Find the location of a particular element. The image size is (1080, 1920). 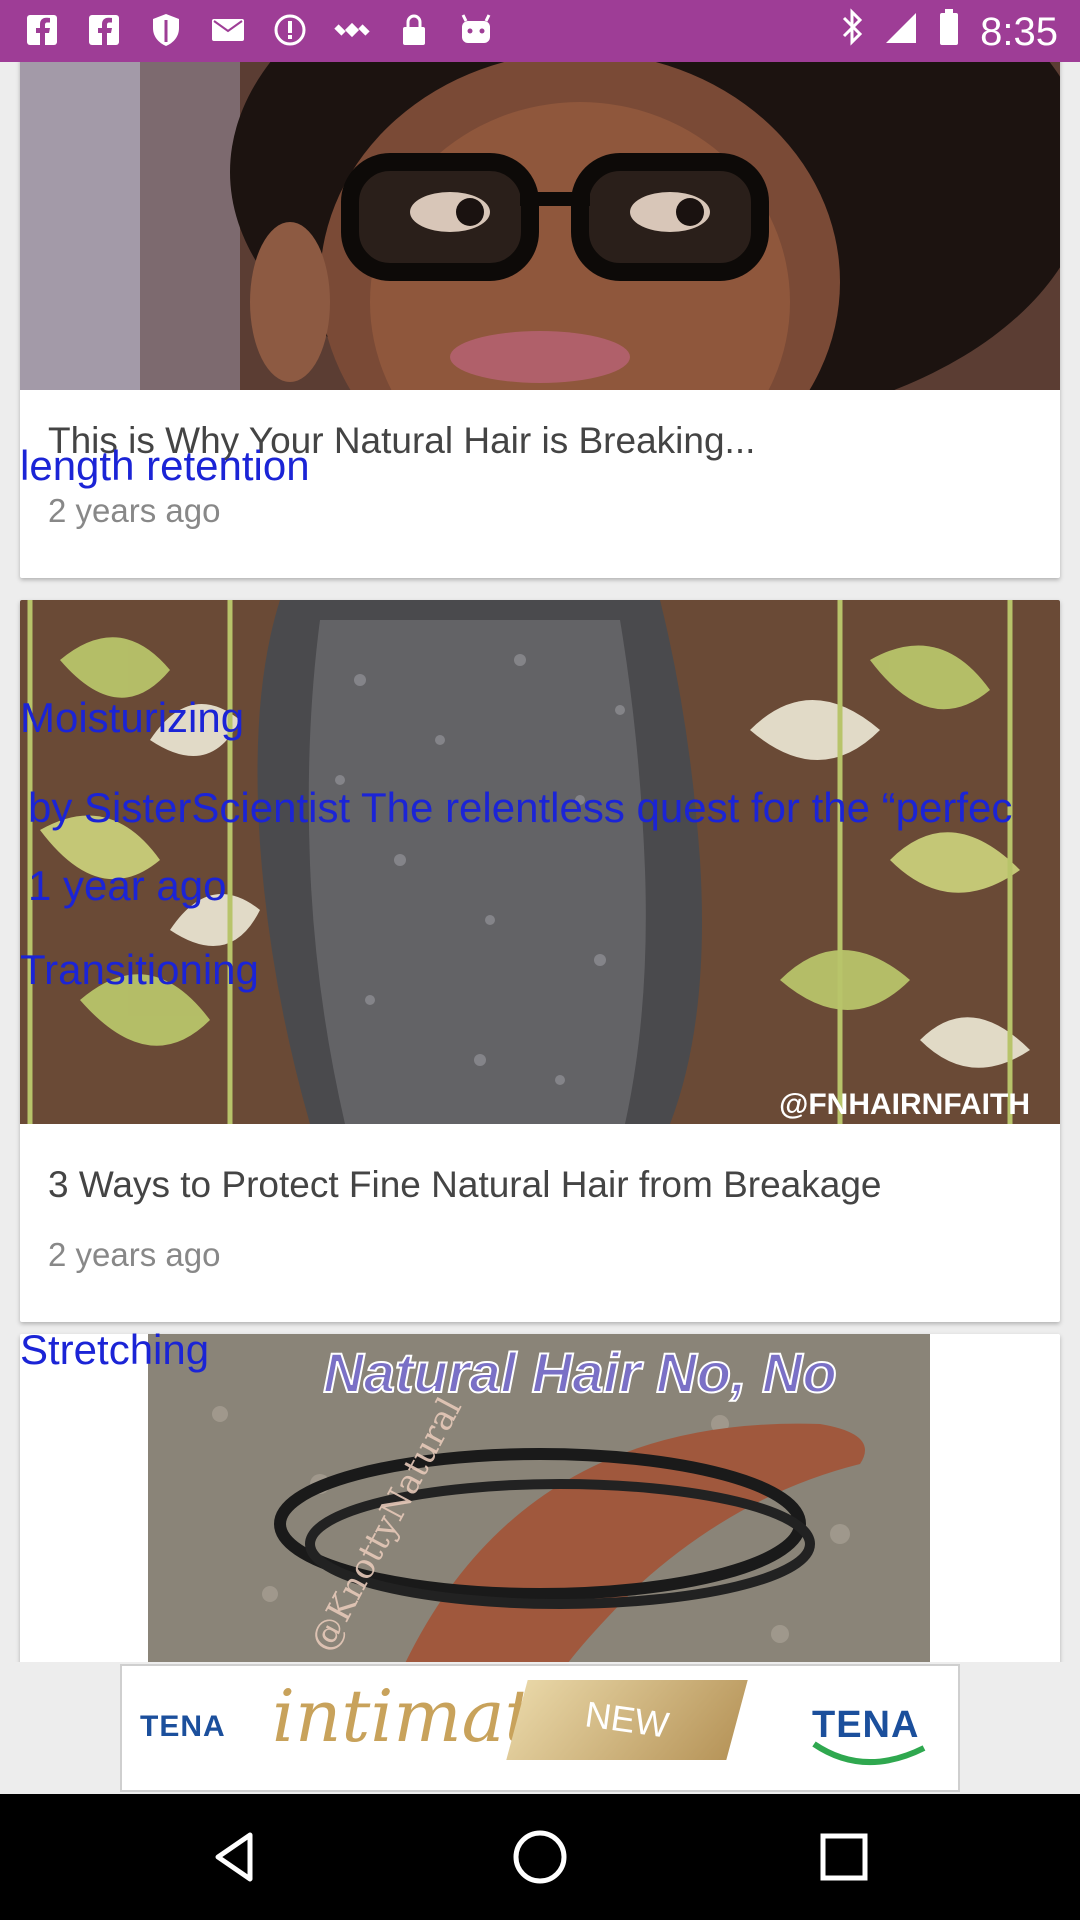

shield-icon is located at coordinates (166, 30).